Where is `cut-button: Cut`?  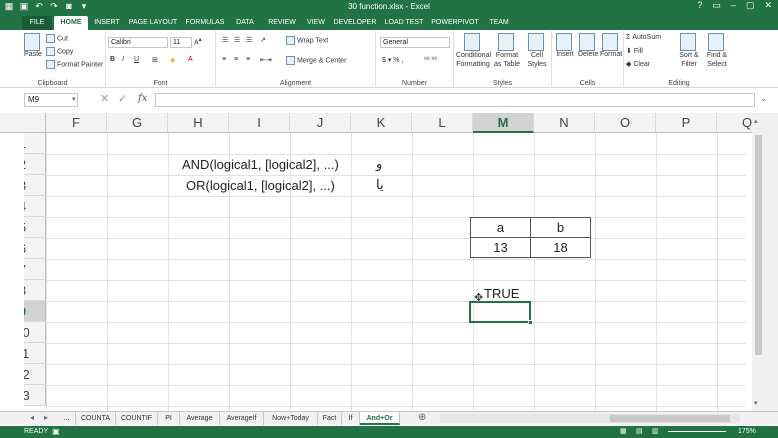
cut-button: Cut is located at coordinates (57, 38).